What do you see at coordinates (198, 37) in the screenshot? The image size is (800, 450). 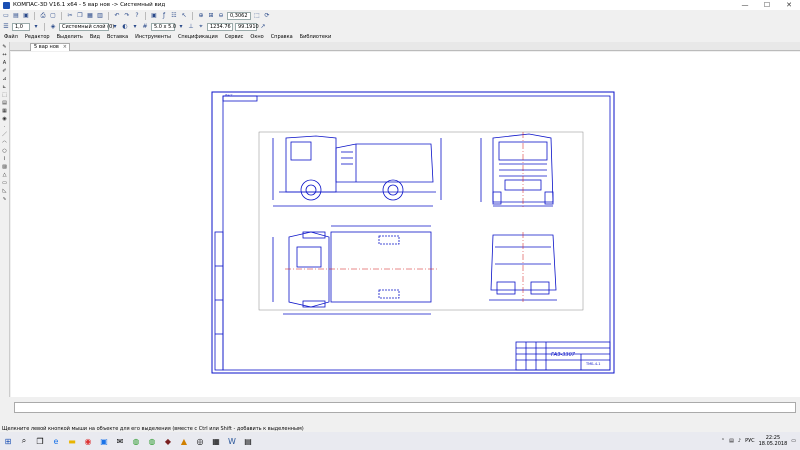 I see `menu-specification: Спецификация` at bounding box center [198, 37].